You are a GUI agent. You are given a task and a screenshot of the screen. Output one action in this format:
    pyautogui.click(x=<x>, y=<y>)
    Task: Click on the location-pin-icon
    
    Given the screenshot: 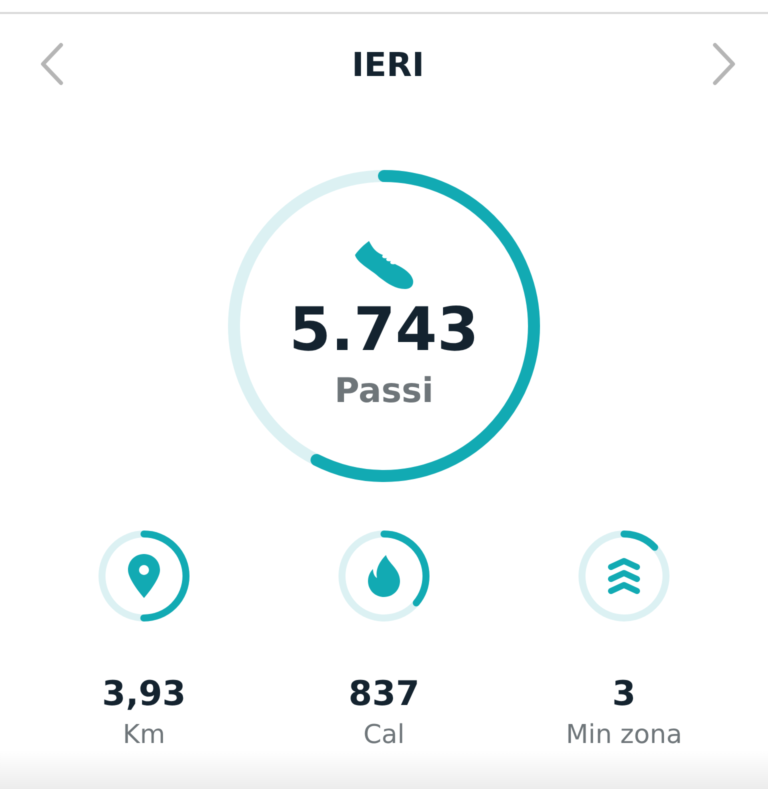 What is the action you would take?
    pyautogui.click(x=144, y=576)
    